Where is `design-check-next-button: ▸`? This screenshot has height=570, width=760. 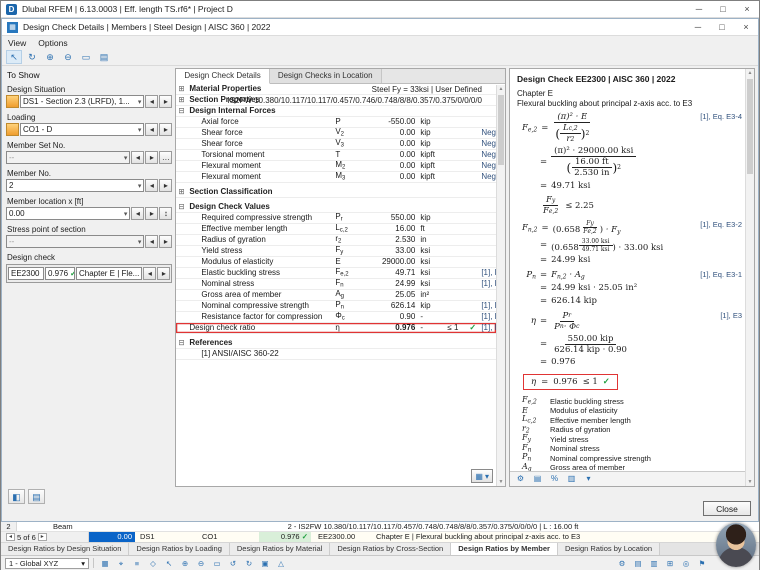
design-check-next-button: ▸ is located at coordinates (164, 273).